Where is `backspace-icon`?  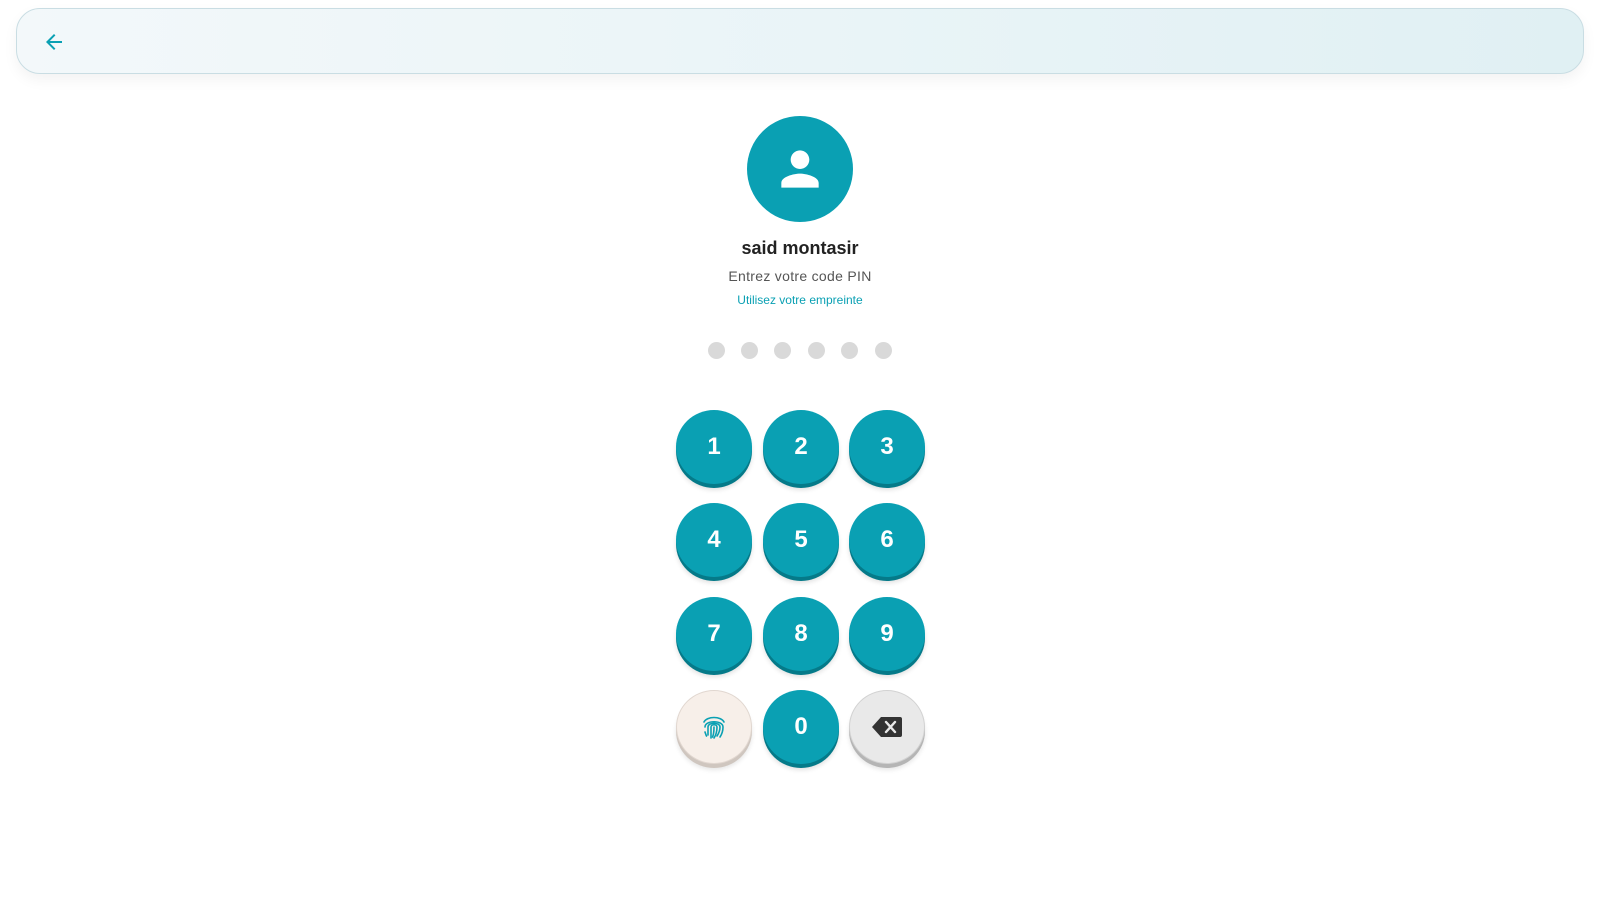
backspace-icon is located at coordinates (887, 727).